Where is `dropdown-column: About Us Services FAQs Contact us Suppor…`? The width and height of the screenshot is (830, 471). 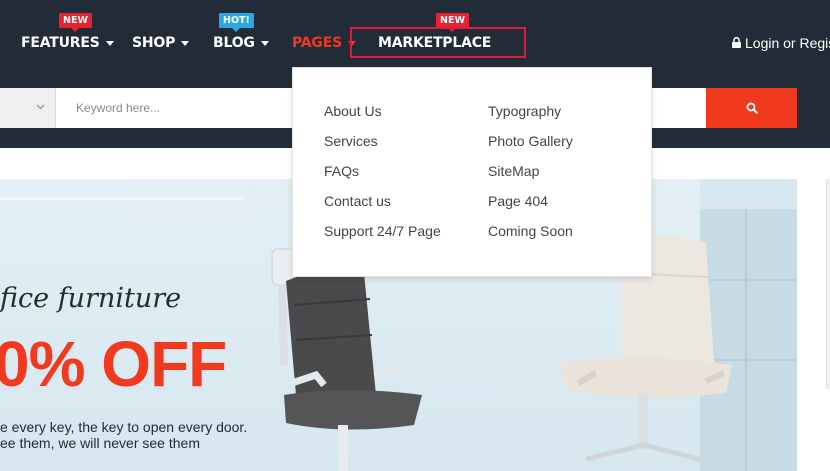
dropdown-column: About Us Services FAQs Contact us Suppor… is located at coordinates (382, 178).